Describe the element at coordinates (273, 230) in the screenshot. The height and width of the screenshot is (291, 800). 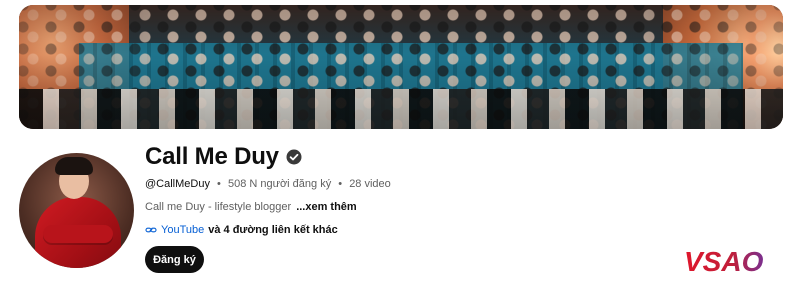
I see `other-links: và 4 đường liên kết khác` at that location.